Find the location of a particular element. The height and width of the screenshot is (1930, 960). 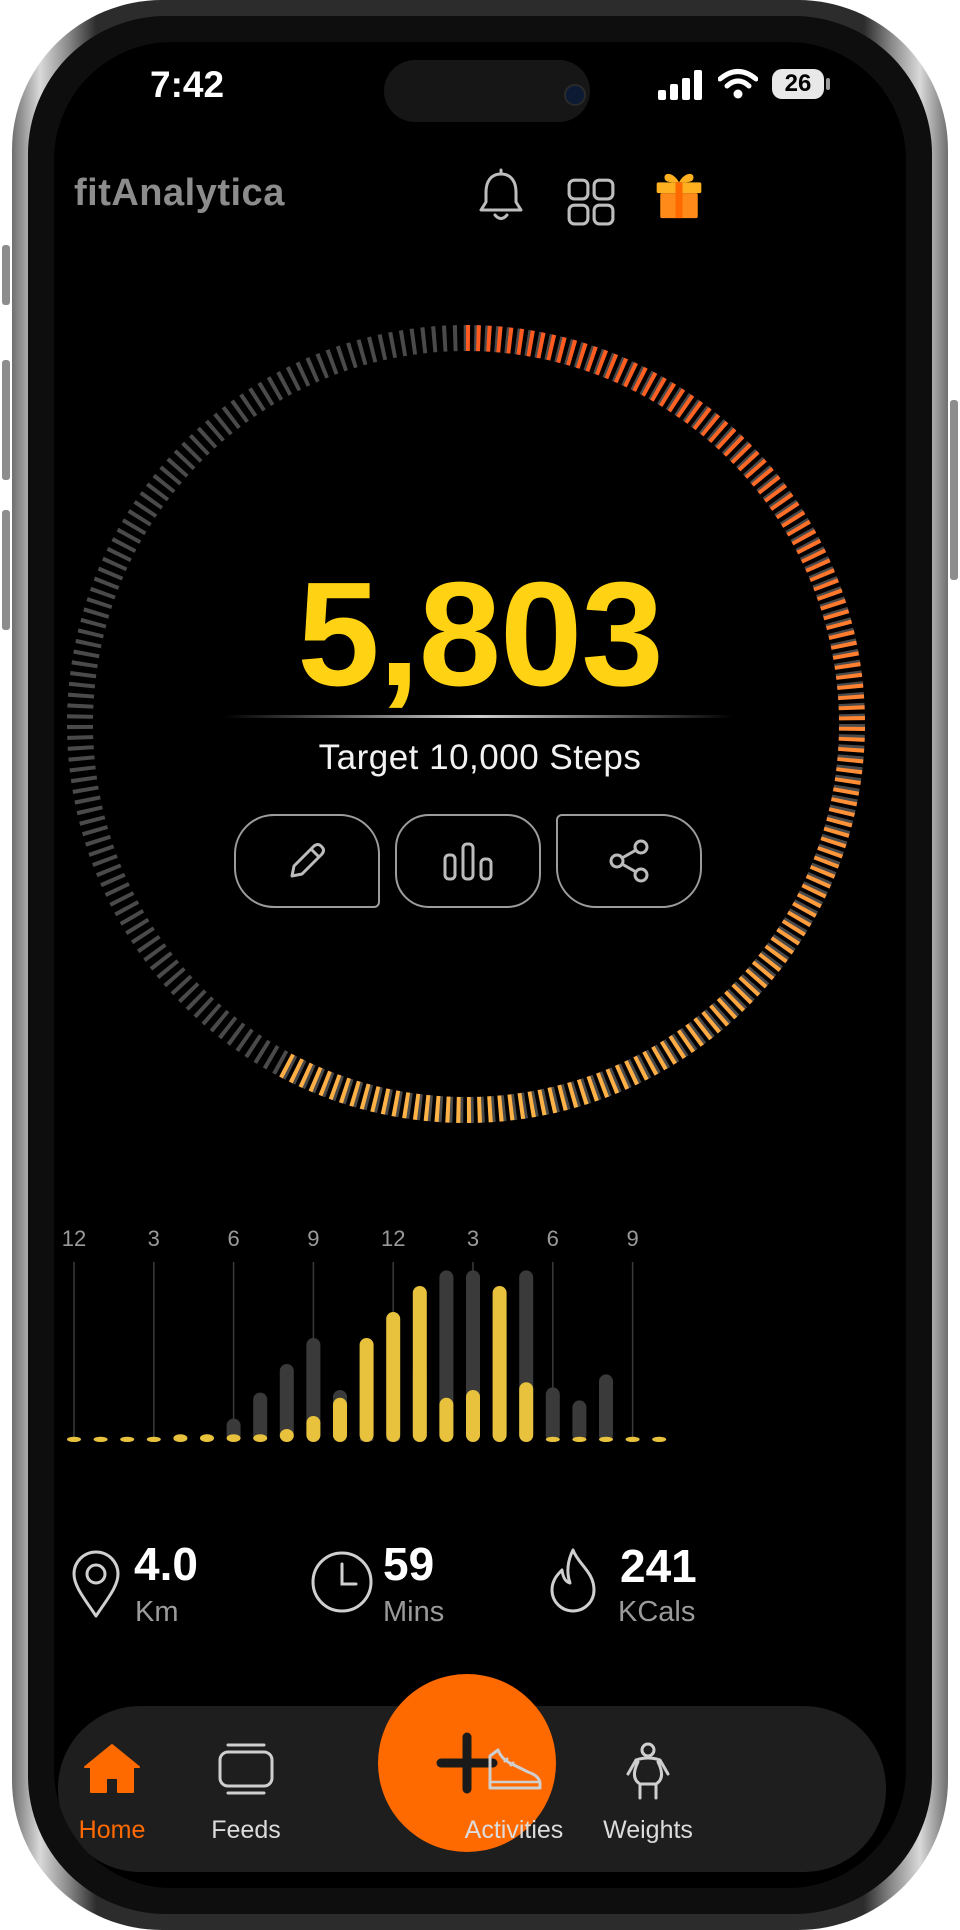

share-icon is located at coordinates (629, 861).